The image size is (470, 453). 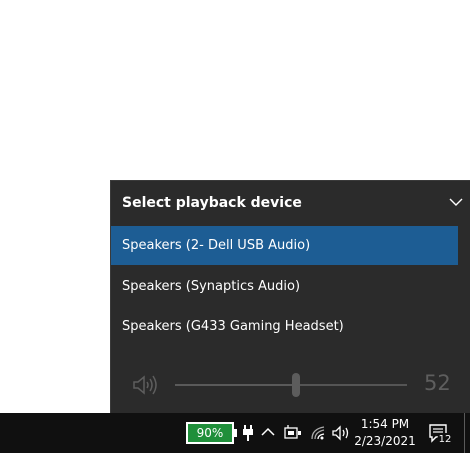 I want to click on device-item-g433-headset: Speakers (G433 Gaming Headset), so click(x=284, y=326).